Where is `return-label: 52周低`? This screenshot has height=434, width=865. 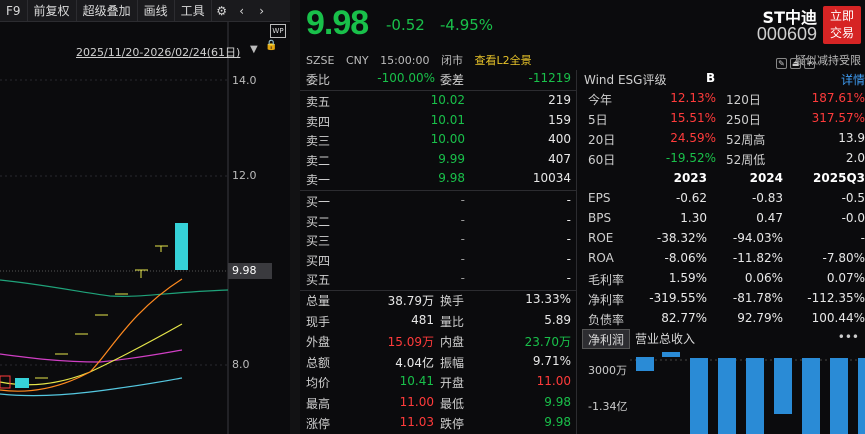 return-label: 52周低 is located at coordinates (746, 160).